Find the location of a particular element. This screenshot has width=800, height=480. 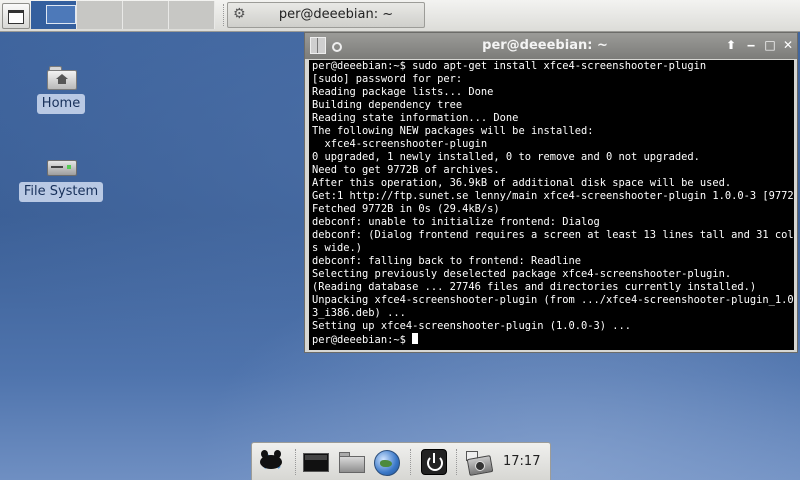

terminal-line: Need to get 9772B of archives. is located at coordinates (406, 170).